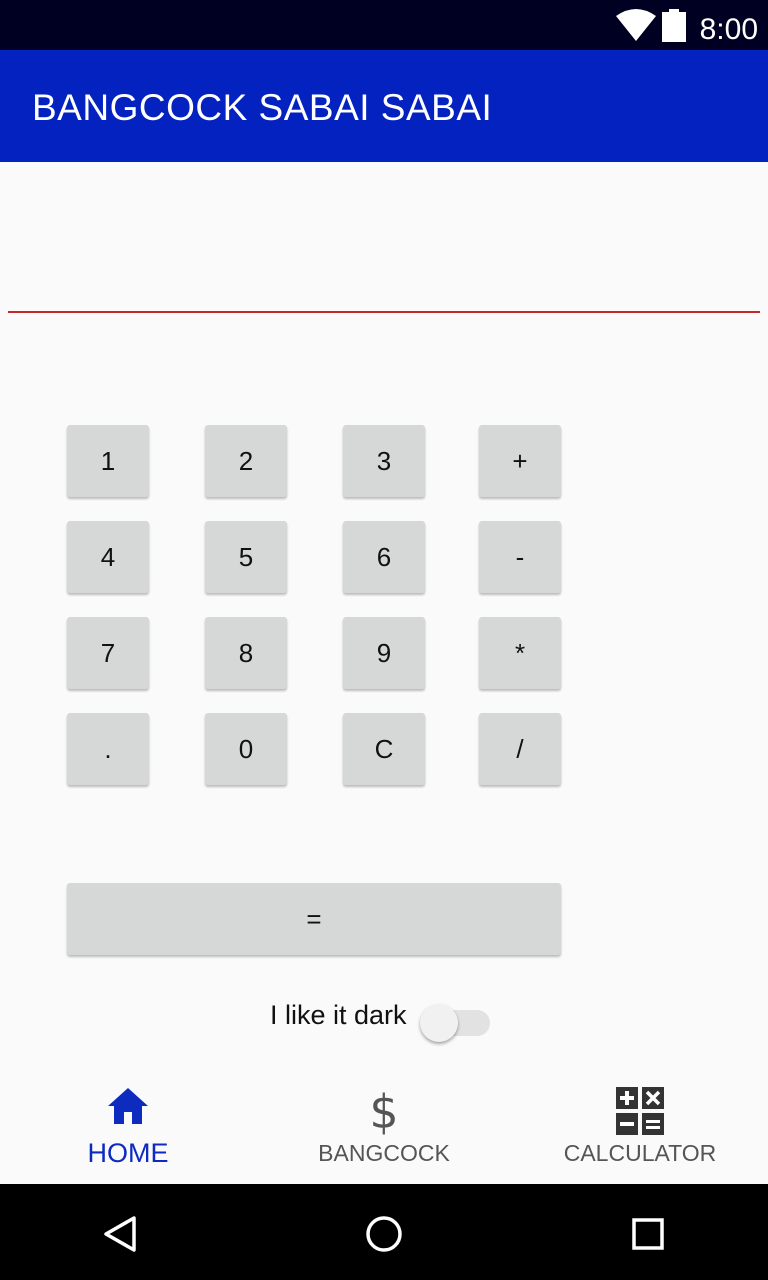 This screenshot has width=768, height=1280. What do you see at coordinates (384, 653) in the screenshot?
I see `key-9: 9` at bounding box center [384, 653].